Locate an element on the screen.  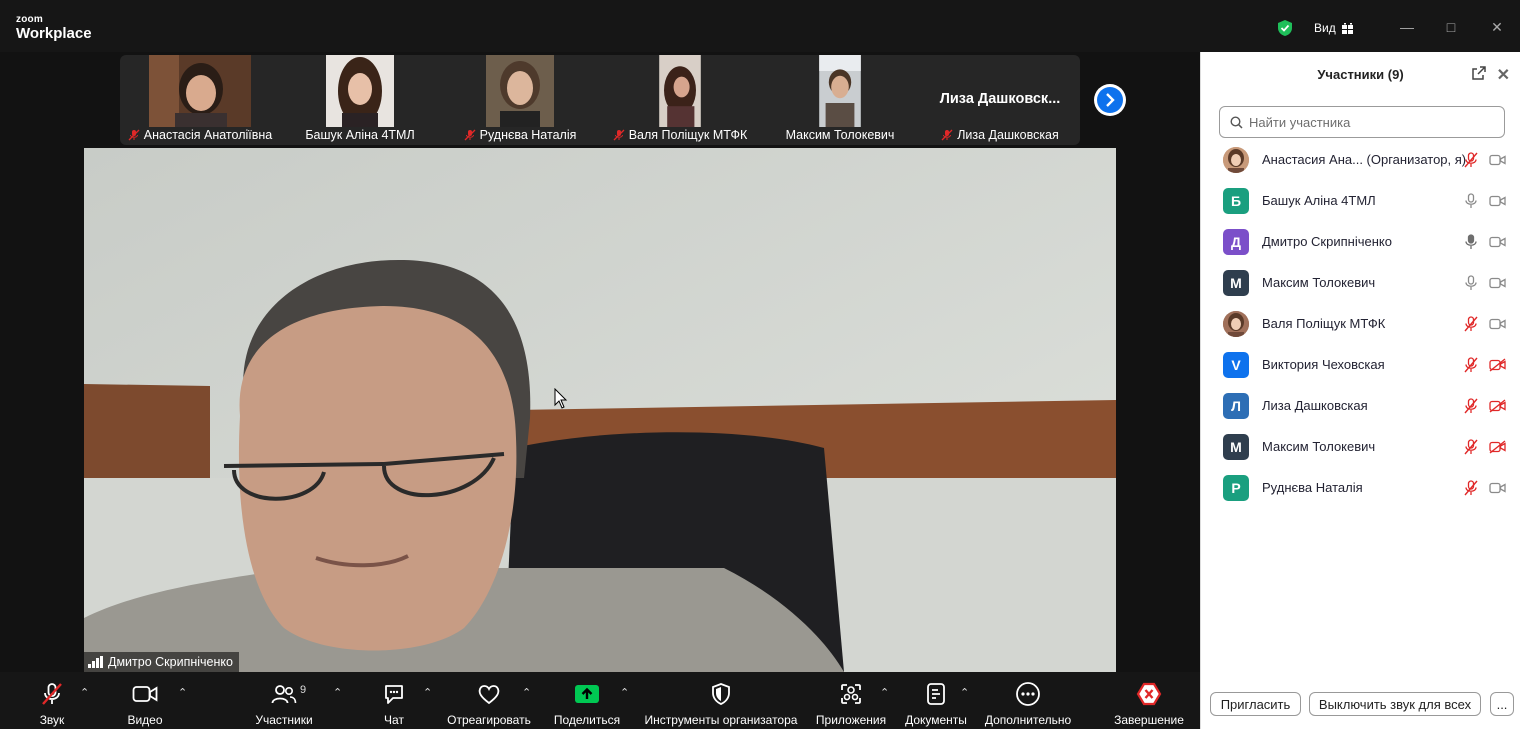
panel-title: Участники (9) is located at coordinates (1360, 74).